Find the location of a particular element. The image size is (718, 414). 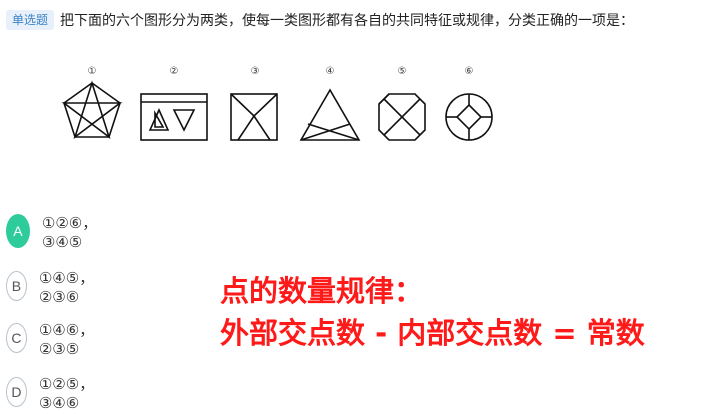

option-c: C ①④⑥，②③⑤ is located at coordinates (54, 339).